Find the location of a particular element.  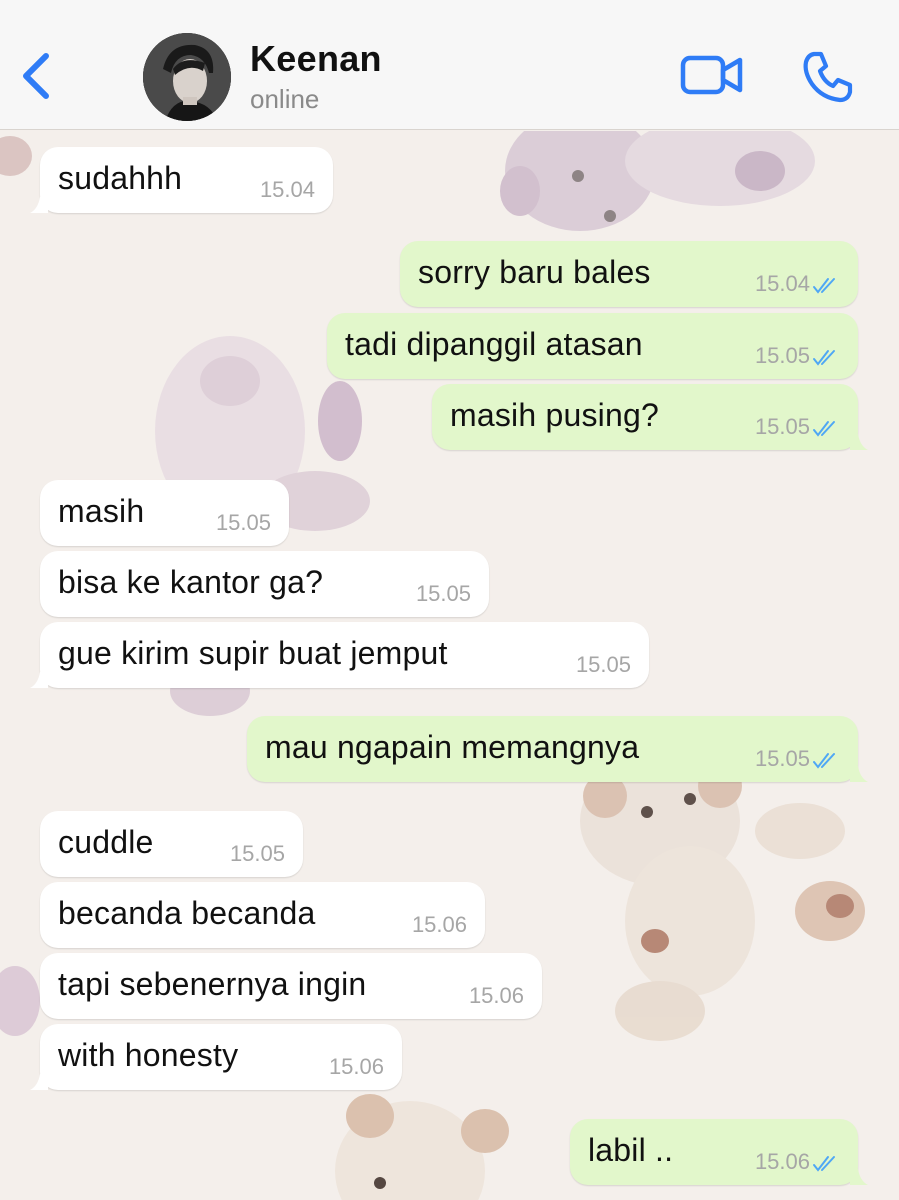

message-text: mau ngapain memangnya is located at coordinates (452, 747).